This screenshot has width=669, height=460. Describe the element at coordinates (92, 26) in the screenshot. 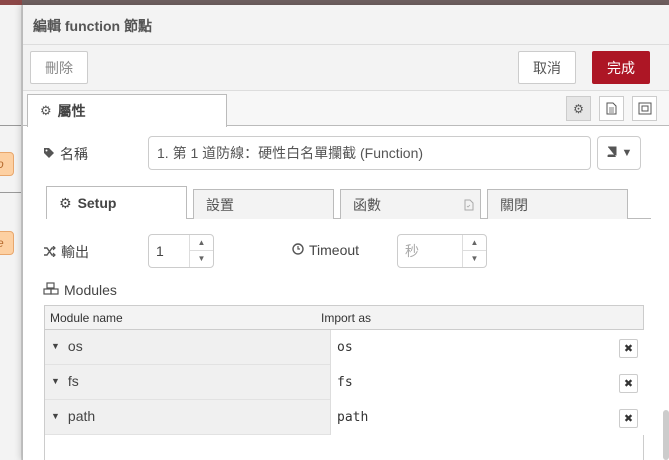

I see `tray-title: 編輯 function 節點` at that location.